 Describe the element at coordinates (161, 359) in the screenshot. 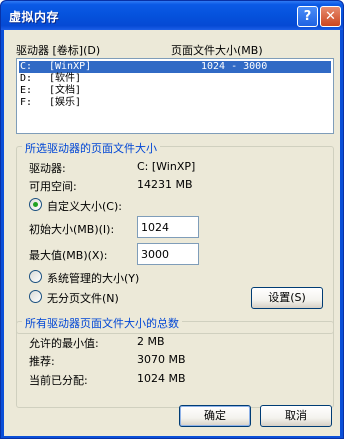

I see `recommended-value: 3070 MB` at that location.